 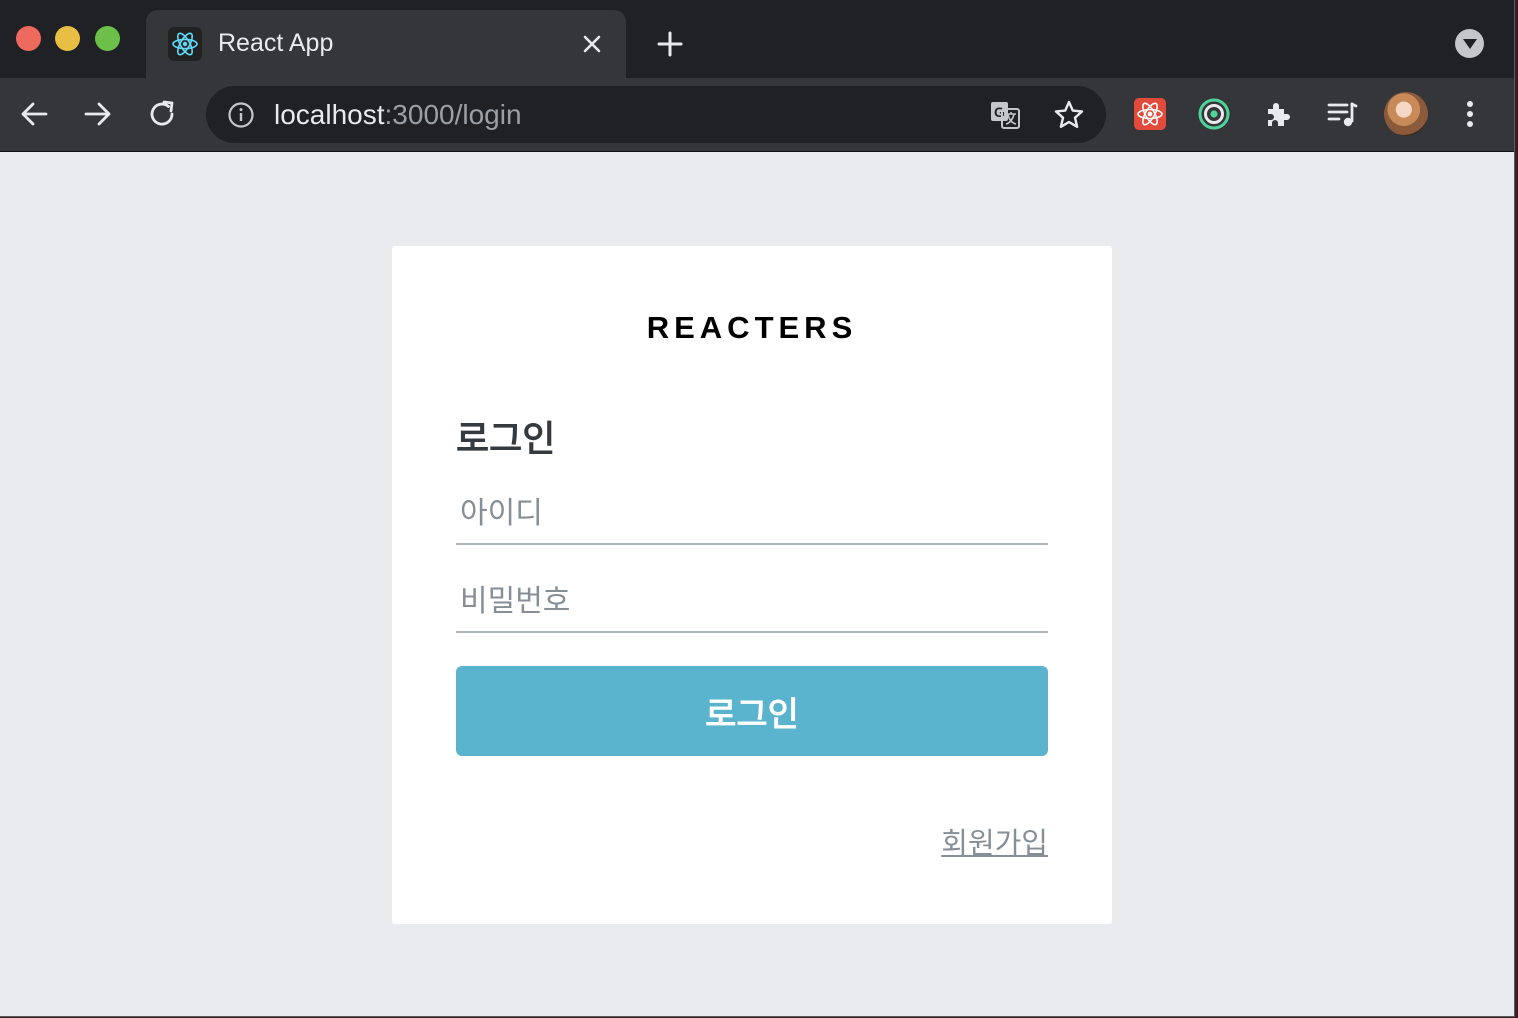 I want to click on bookmark-star-icon, so click(x=1069, y=115).